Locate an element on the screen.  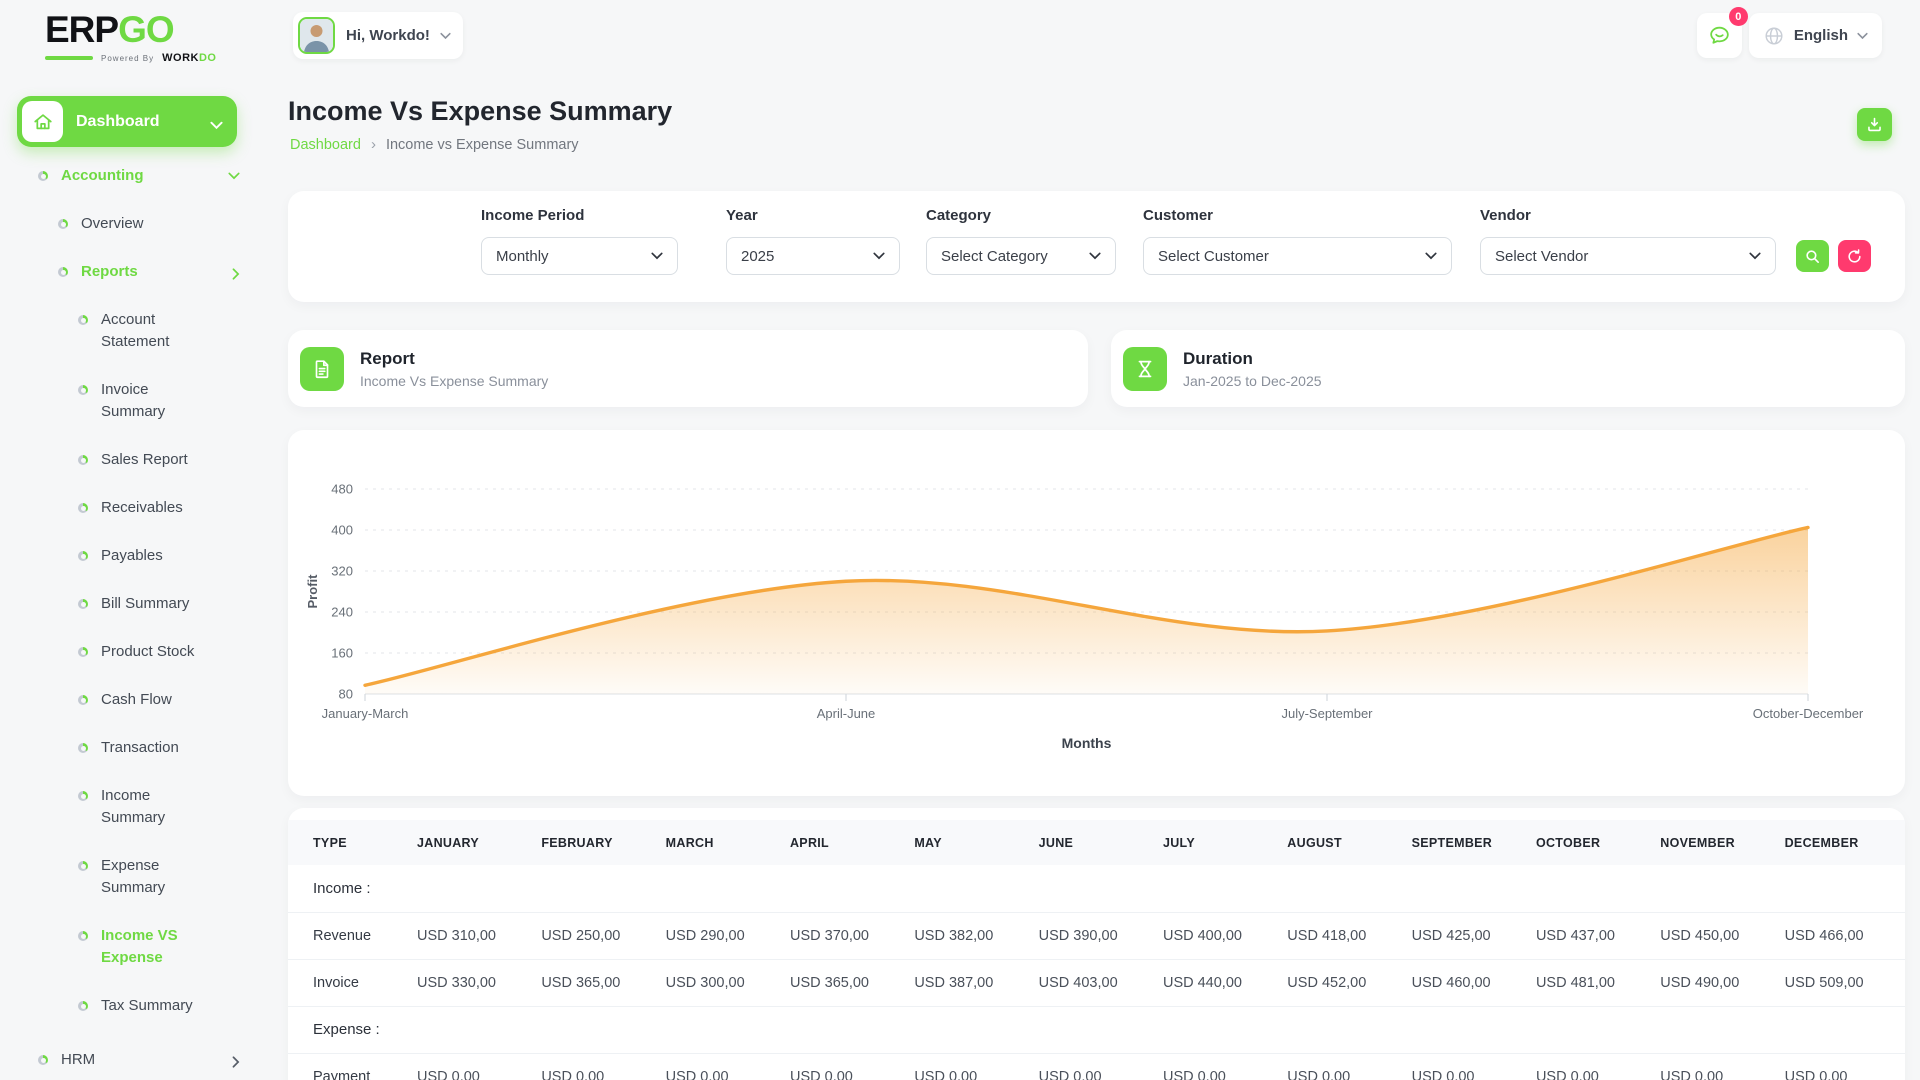
report-document-icon is located at coordinates (322, 368).